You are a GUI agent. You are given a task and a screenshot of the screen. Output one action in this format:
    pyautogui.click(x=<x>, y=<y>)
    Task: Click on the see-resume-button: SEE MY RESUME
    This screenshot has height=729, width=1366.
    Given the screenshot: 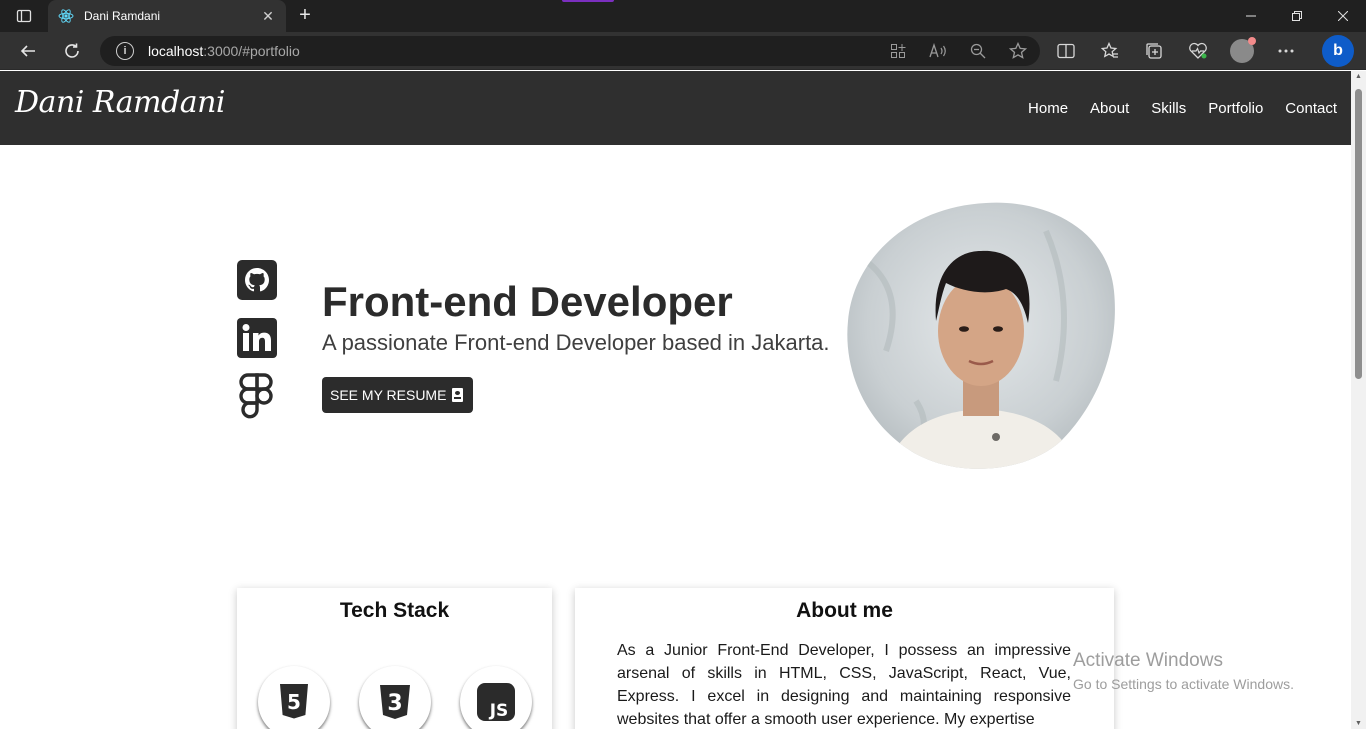 What is the action you would take?
    pyautogui.click(x=398, y=395)
    